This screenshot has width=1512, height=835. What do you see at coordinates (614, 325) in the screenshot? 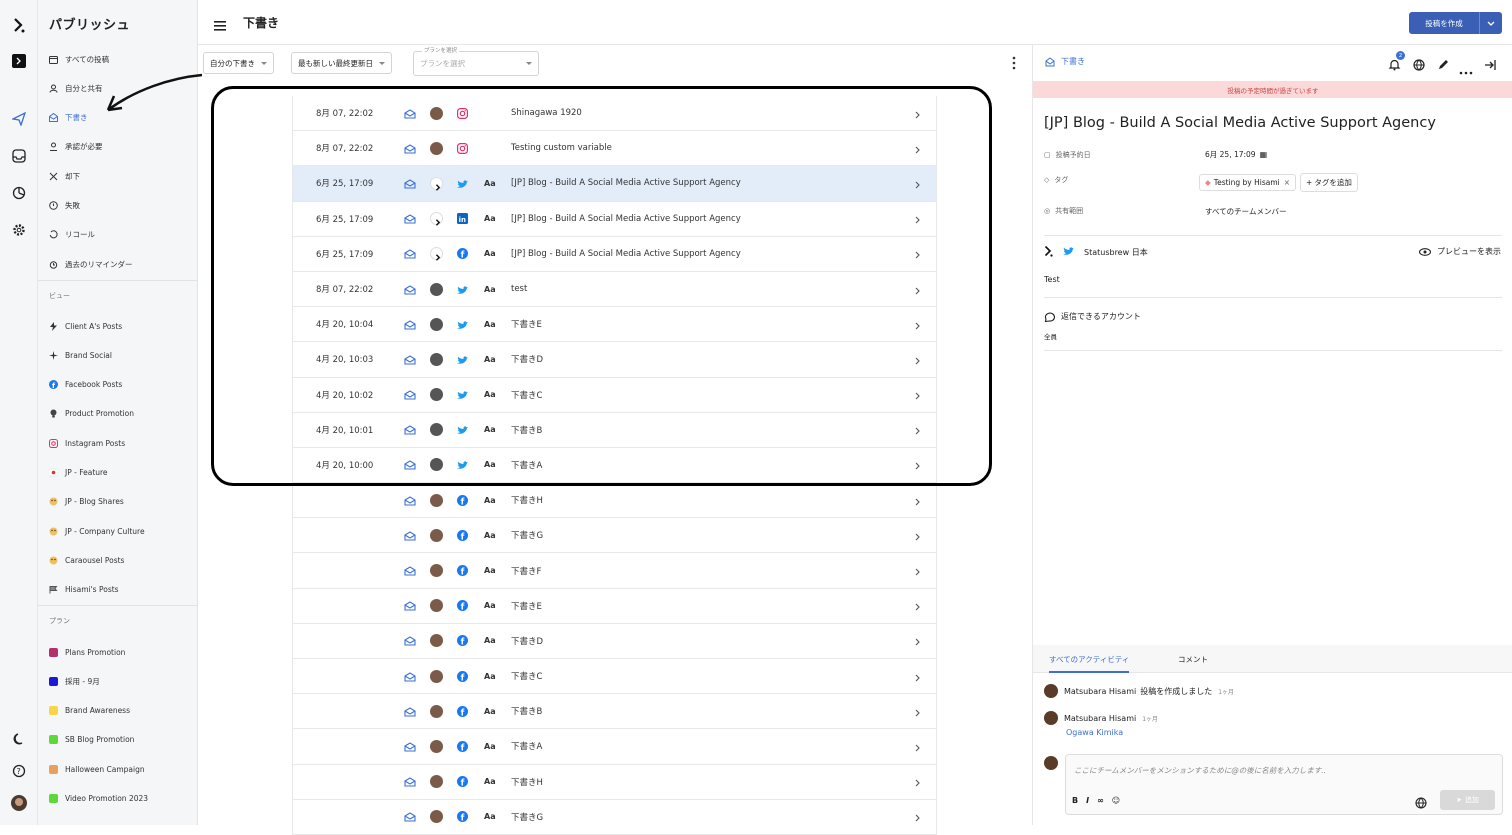
I see `draft-row: 4月 20, 10:04 Aa 下書きE` at bounding box center [614, 325].